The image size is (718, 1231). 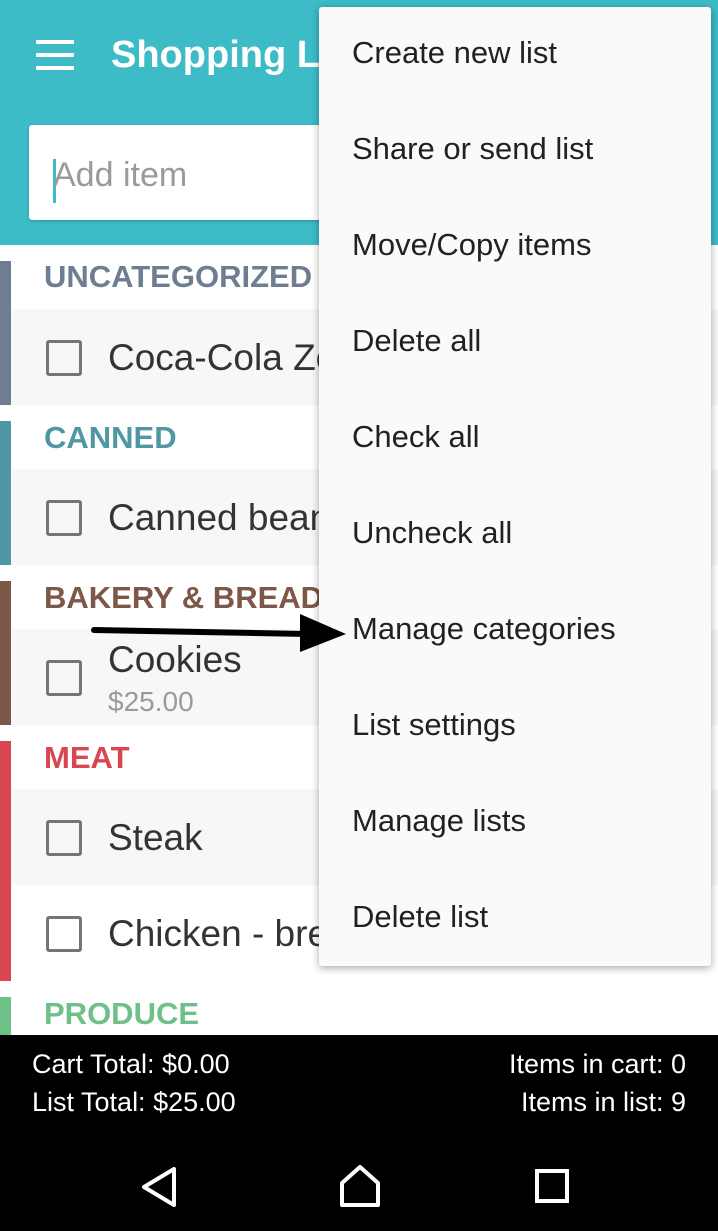 I want to click on item-name: Steak, so click(x=155, y=837).